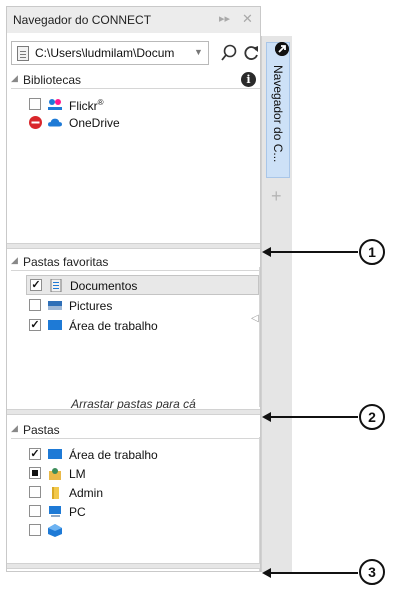  Describe the element at coordinates (86, 493) in the screenshot. I see `folder-label: Admin` at that location.